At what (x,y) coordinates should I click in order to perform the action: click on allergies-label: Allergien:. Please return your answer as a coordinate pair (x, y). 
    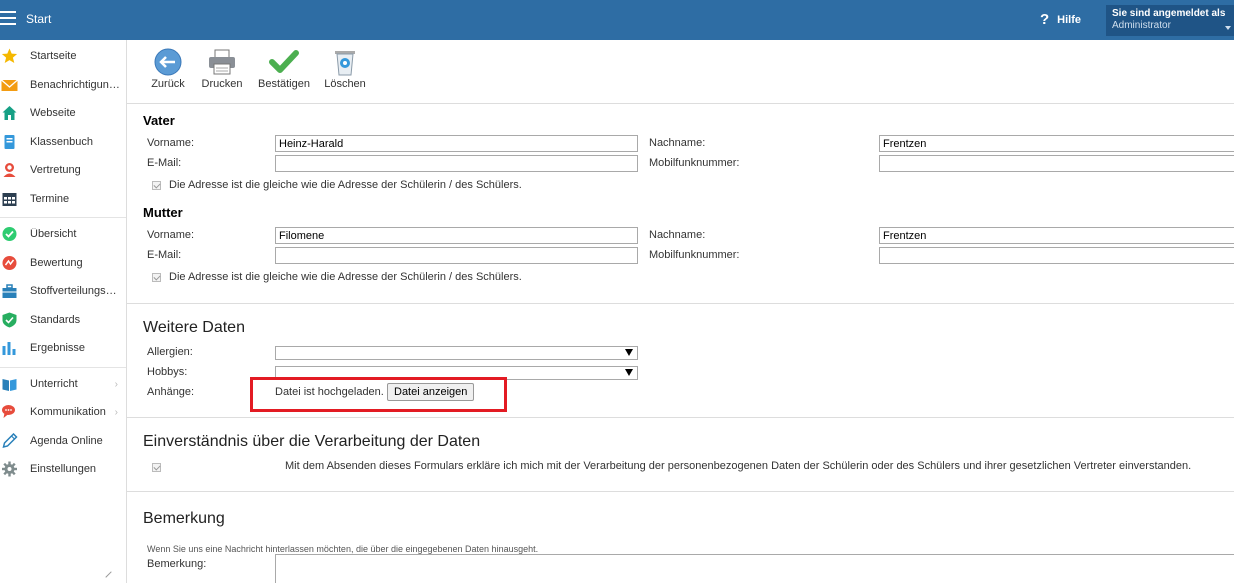
    Looking at the image, I should click on (170, 352).